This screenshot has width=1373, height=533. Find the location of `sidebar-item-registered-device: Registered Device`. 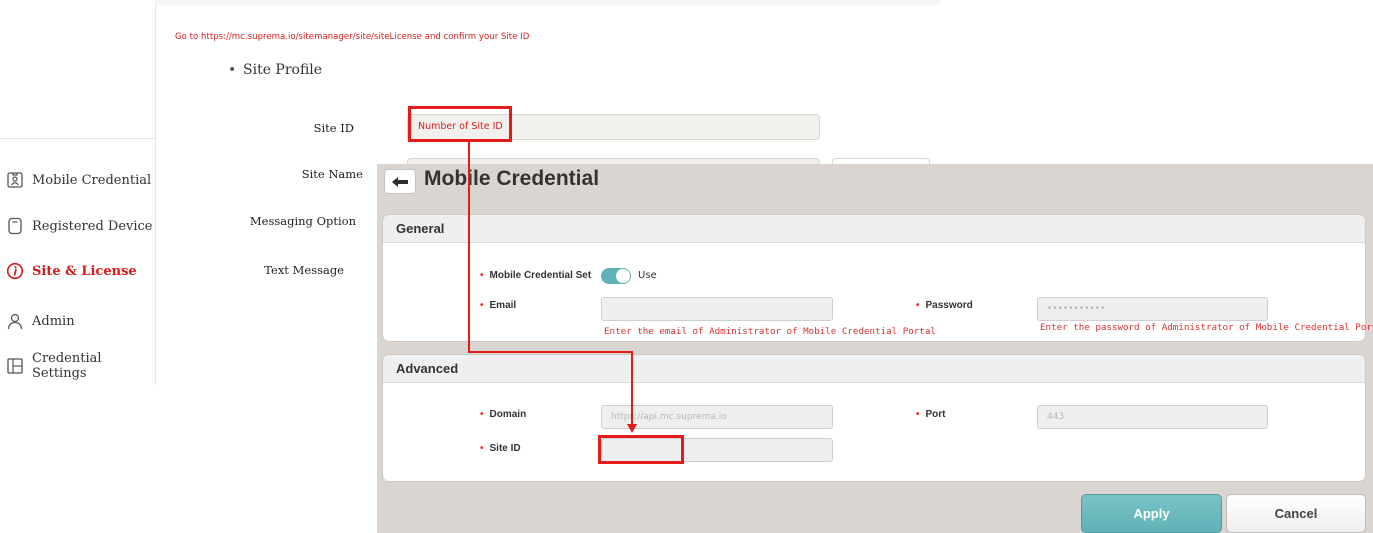

sidebar-item-registered-device: Registered Device is located at coordinates (79, 226).